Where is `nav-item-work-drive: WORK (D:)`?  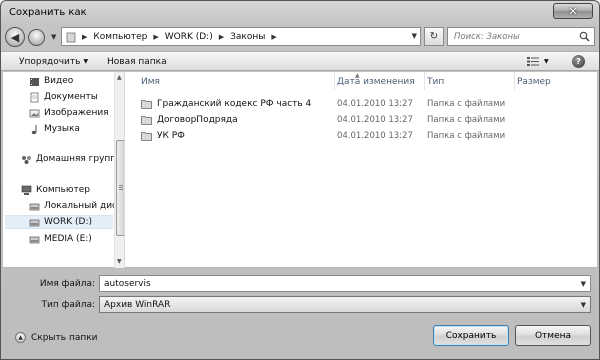 nav-item-work-drive: WORK (D:) is located at coordinates (59, 222).